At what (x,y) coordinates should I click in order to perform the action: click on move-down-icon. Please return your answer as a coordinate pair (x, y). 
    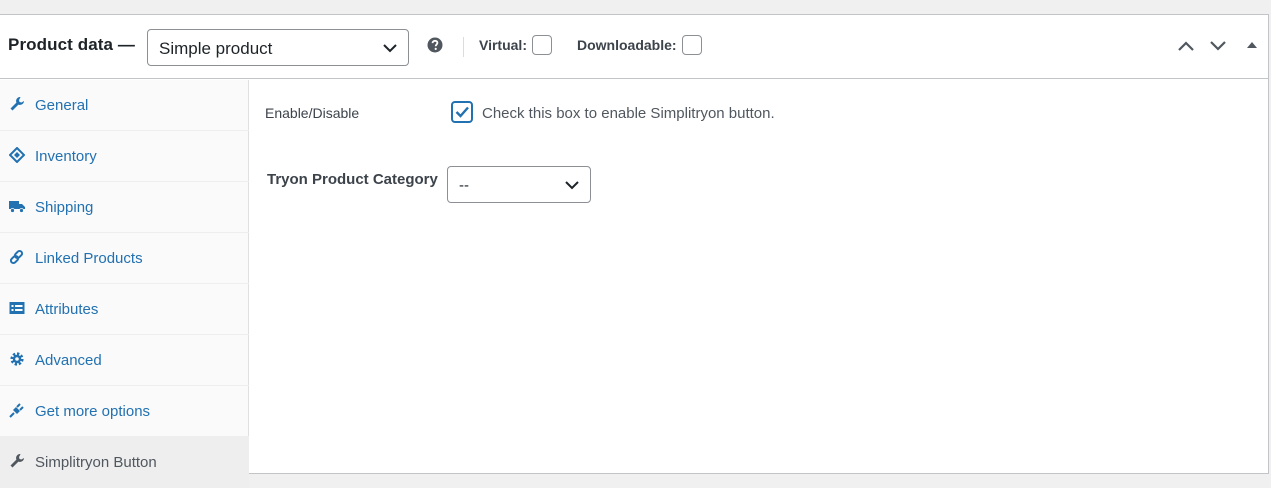
    Looking at the image, I should click on (1218, 46).